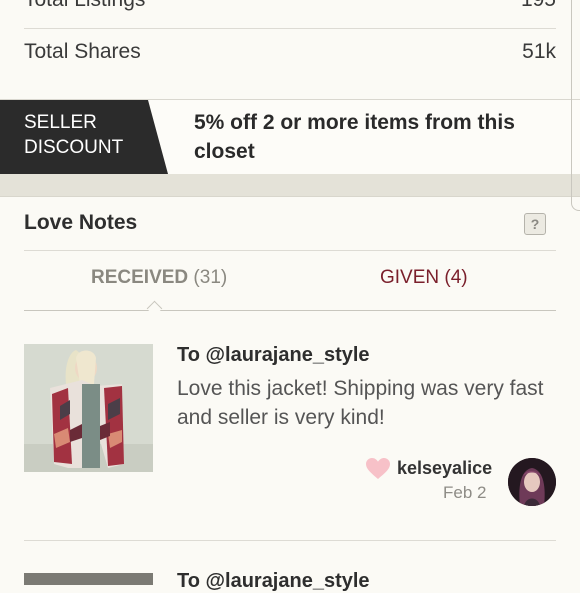 The height and width of the screenshot is (593, 580). Describe the element at coordinates (290, 52) in the screenshot. I see `stat-total-shares: Total Shares 51k` at that location.